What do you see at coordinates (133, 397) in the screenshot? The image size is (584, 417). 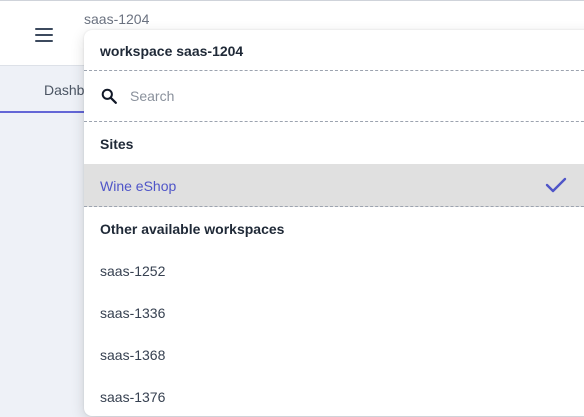 I see `workspace-item-label: saas-1376` at bounding box center [133, 397].